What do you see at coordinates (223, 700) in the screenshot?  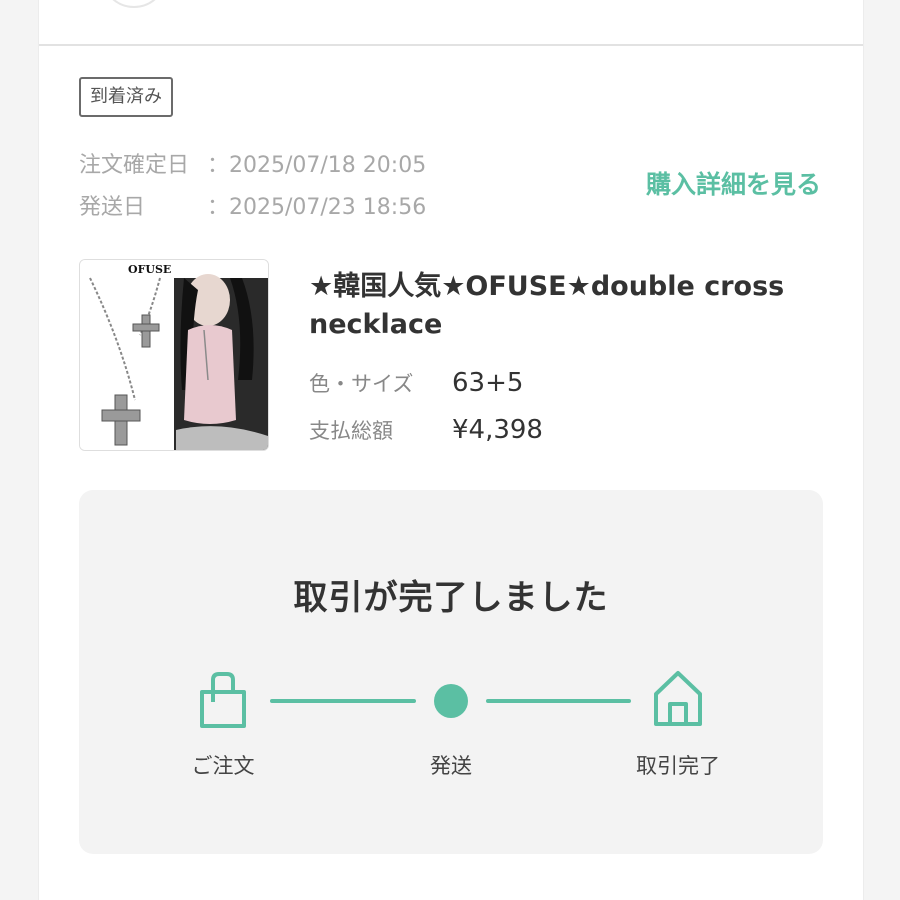 I see `shopping-bag-icon` at bounding box center [223, 700].